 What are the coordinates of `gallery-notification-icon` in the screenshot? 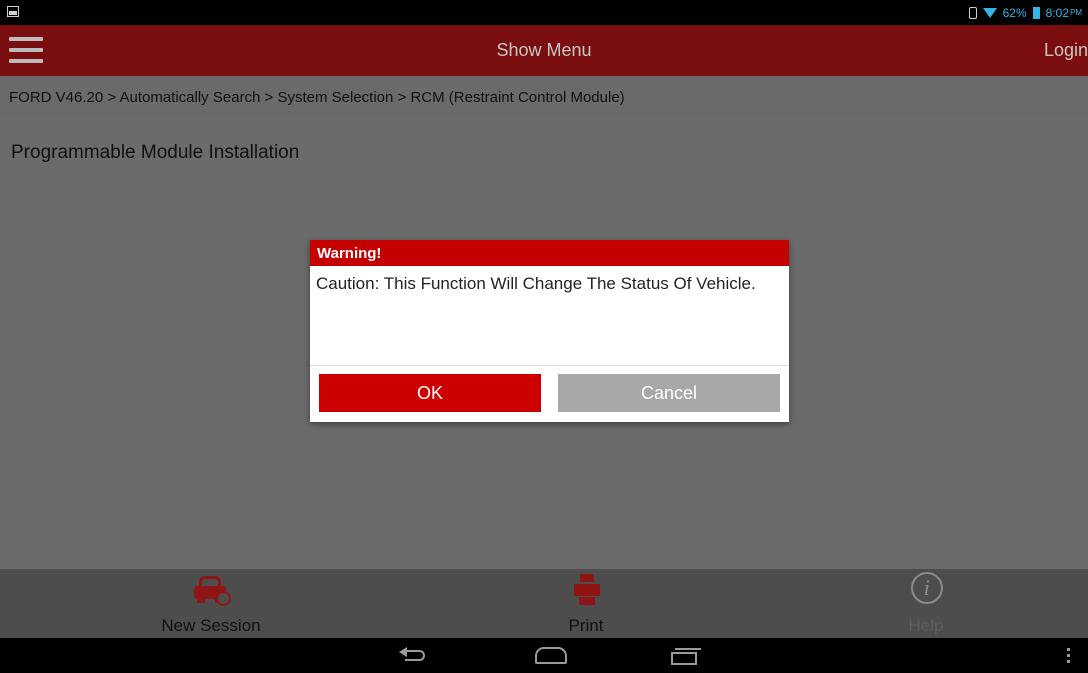 It's located at (13, 11).